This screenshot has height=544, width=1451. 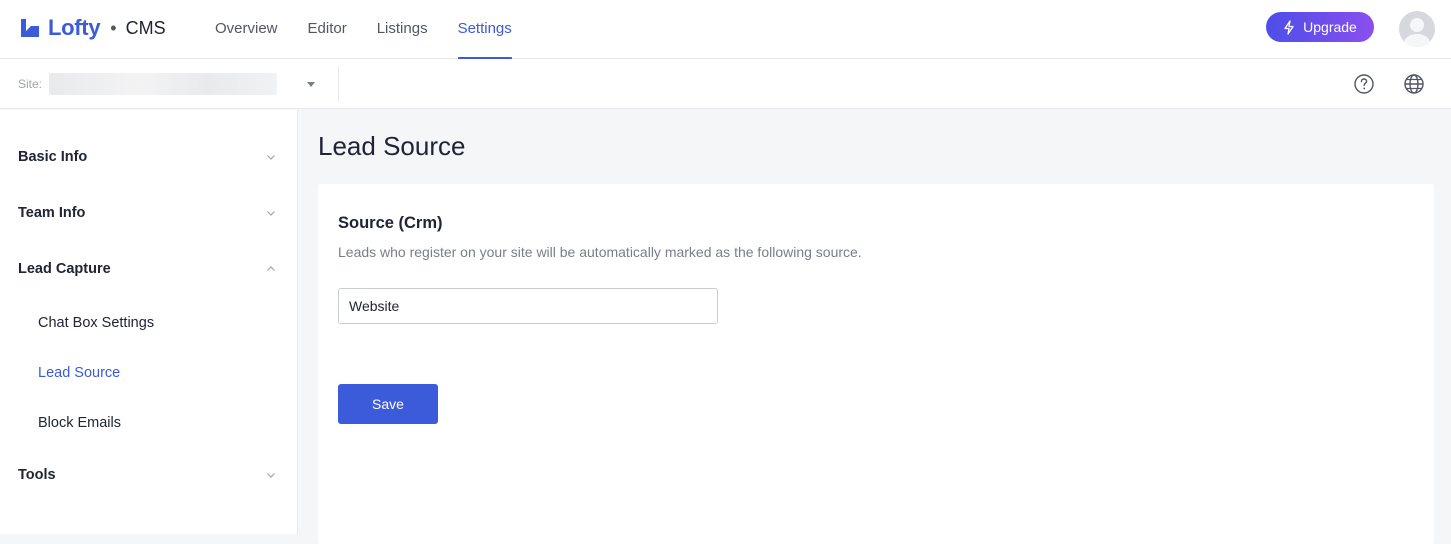 I want to click on help-icon, so click(x=1364, y=84).